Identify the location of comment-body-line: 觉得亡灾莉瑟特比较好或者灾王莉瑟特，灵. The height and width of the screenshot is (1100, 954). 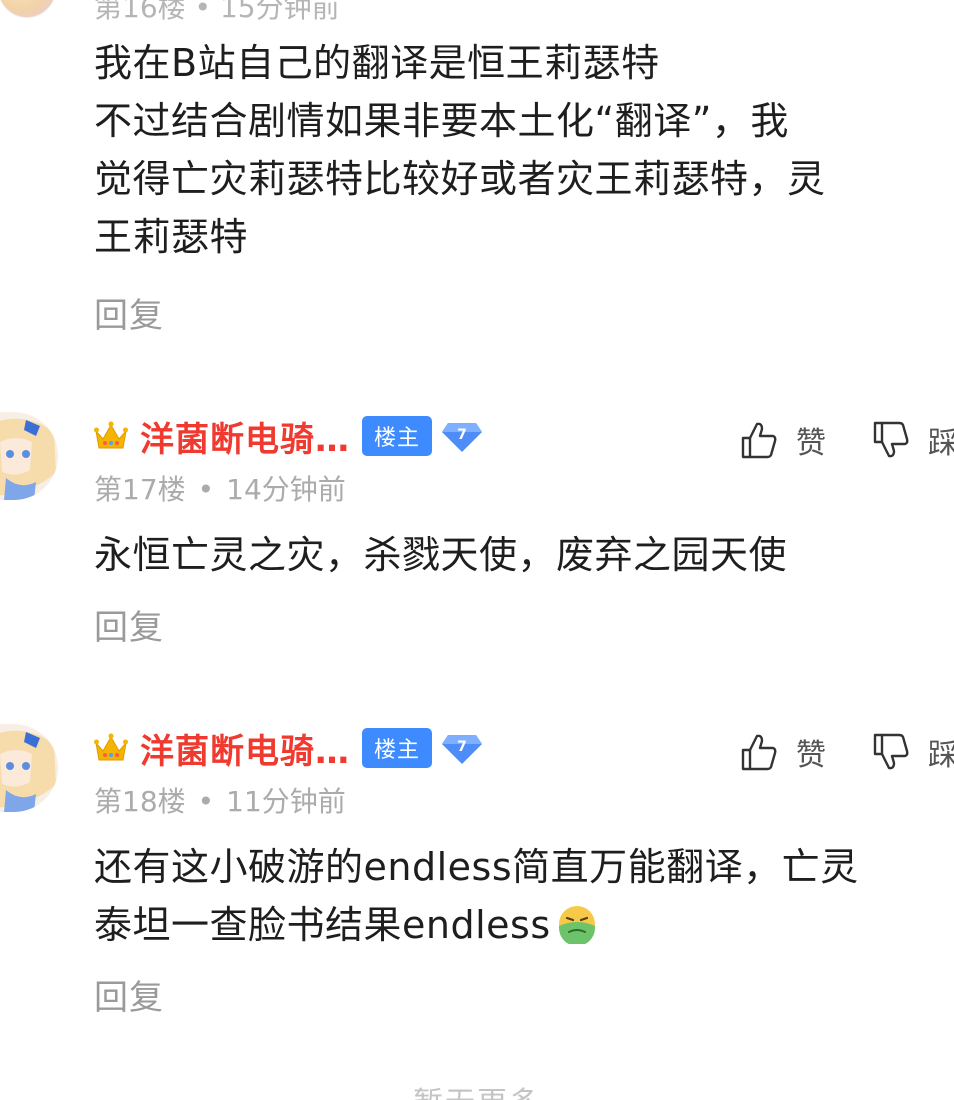
(460, 179).